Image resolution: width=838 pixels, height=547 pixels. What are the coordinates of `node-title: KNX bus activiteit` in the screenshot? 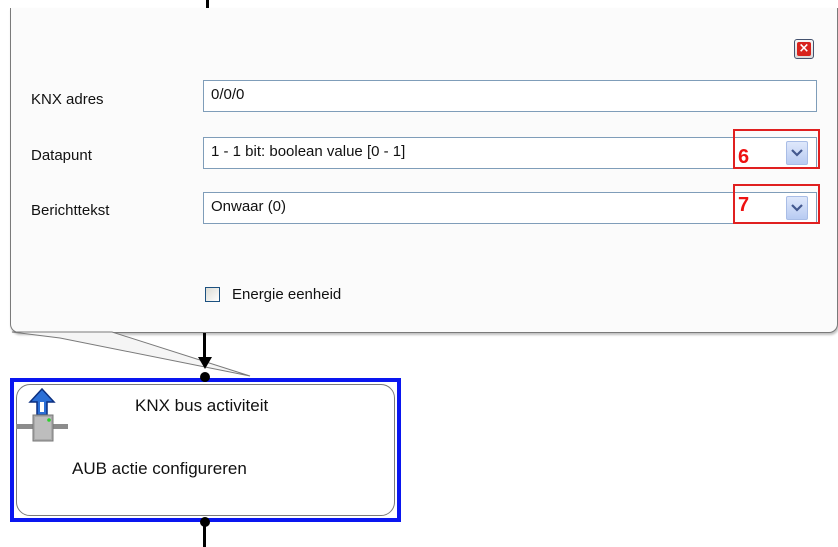 It's located at (202, 405).